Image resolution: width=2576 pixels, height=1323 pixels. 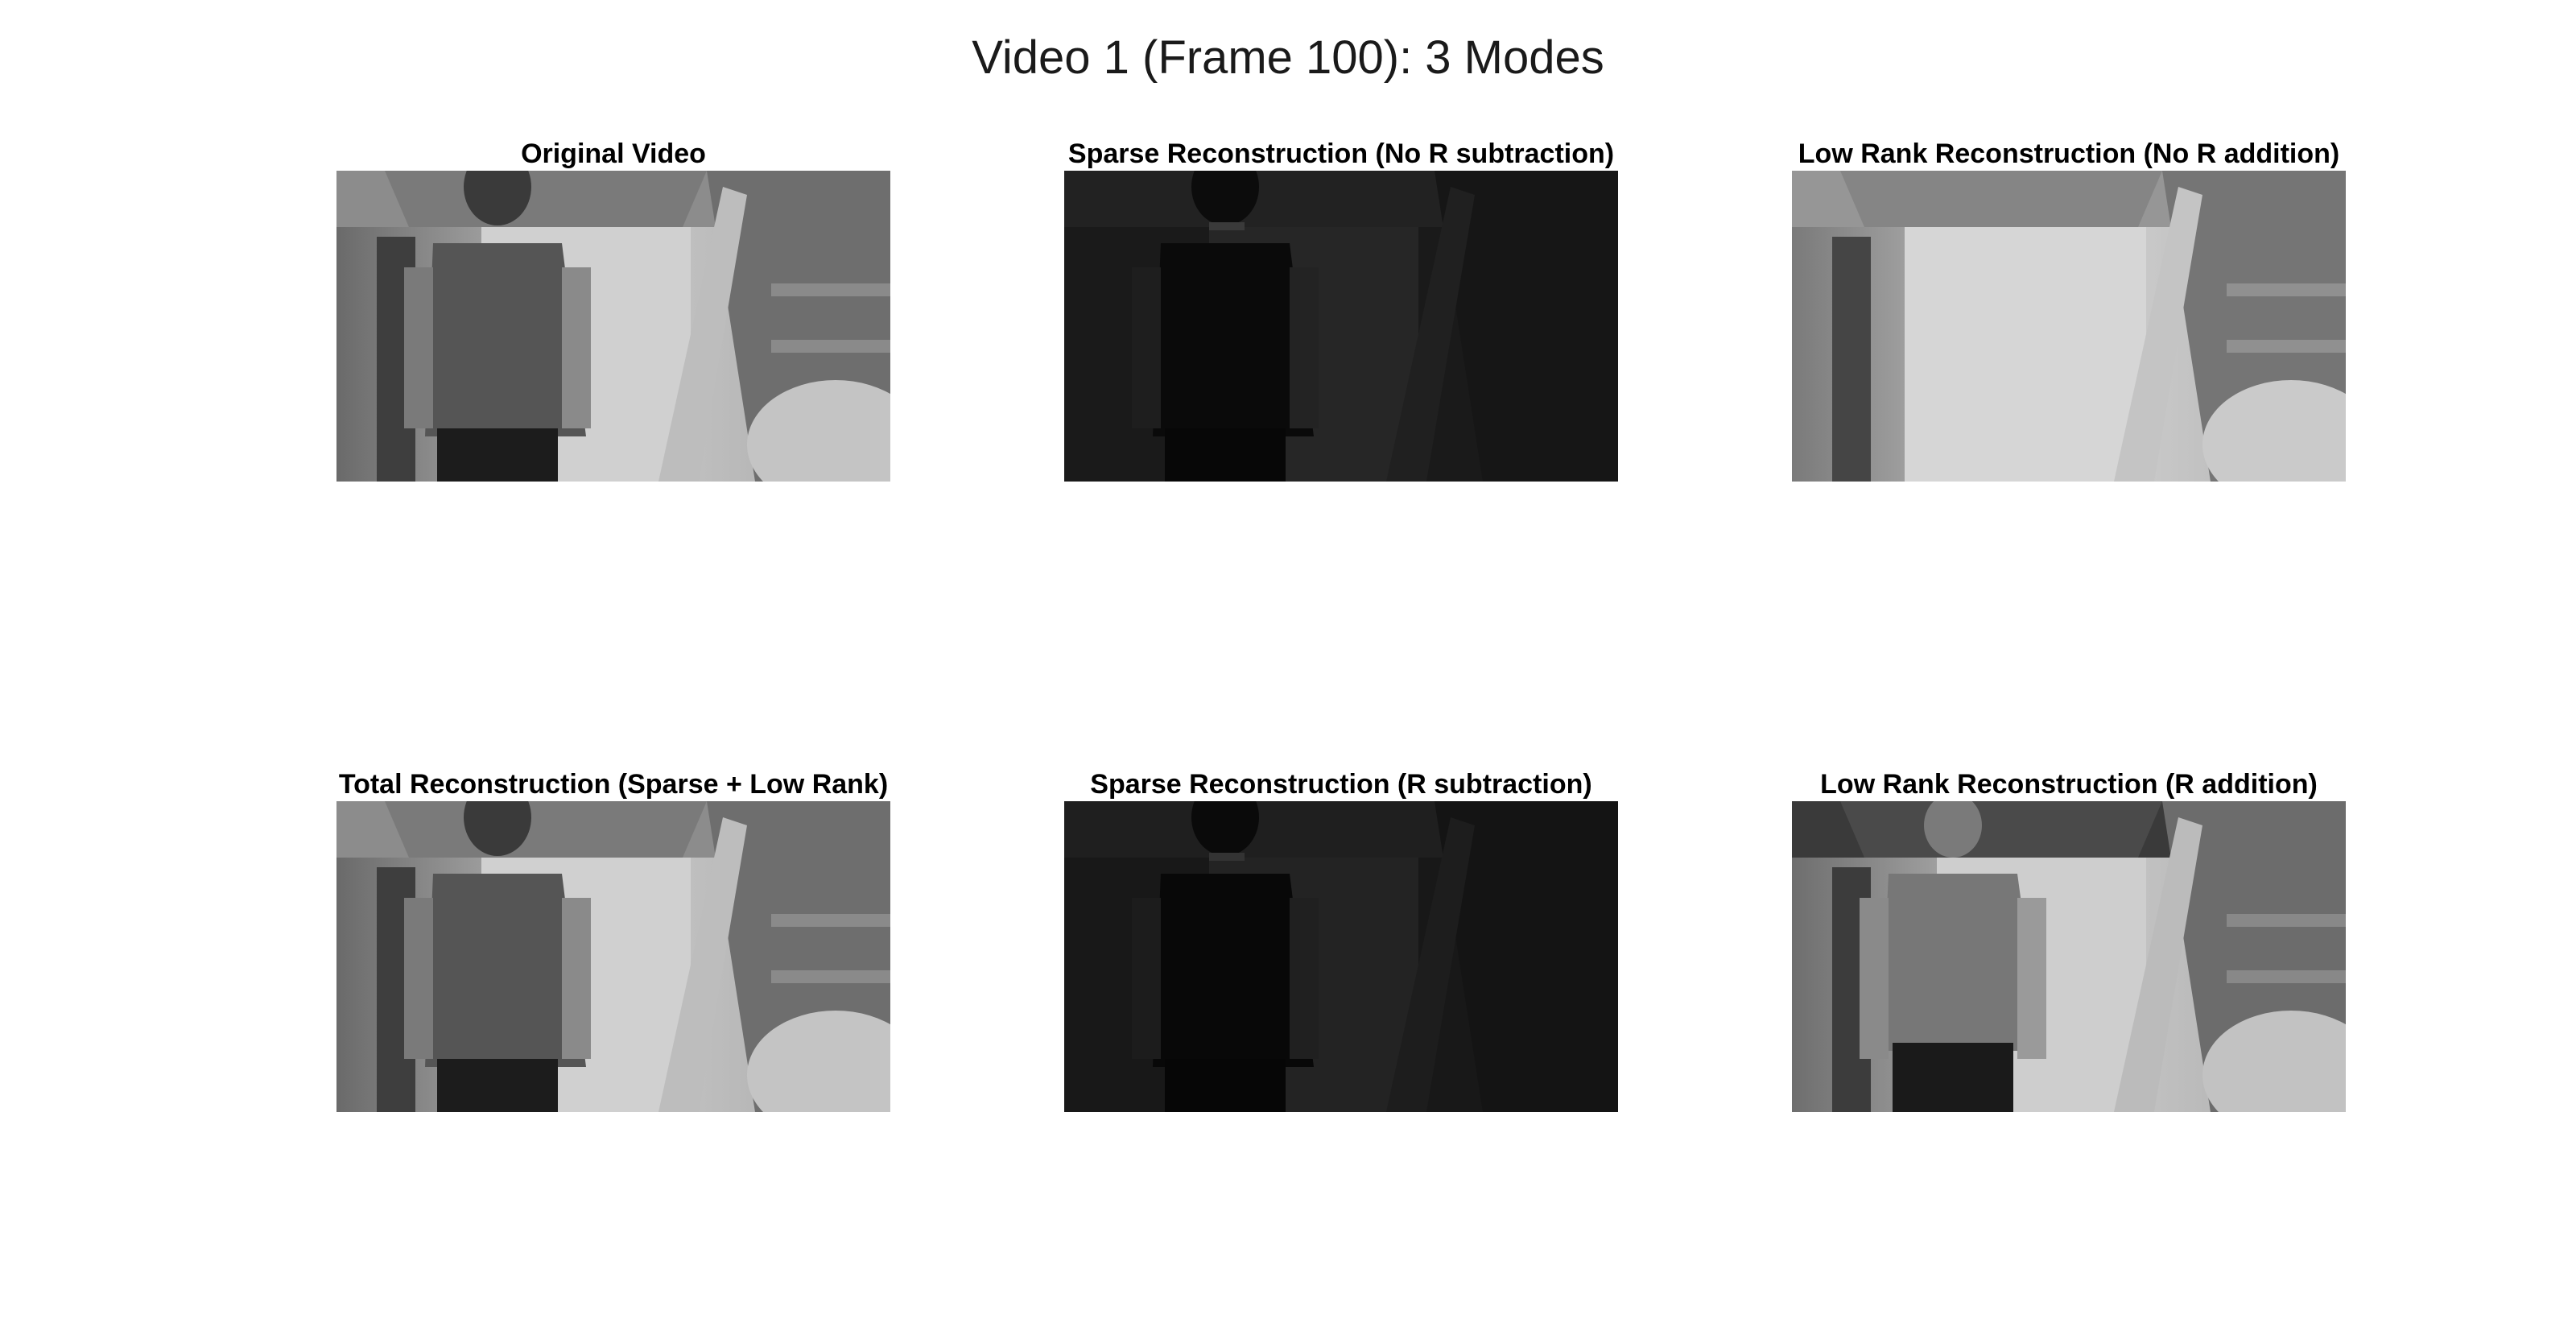 What do you see at coordinates (1341, 154) in the screenshot?
I see `panel-title: Sparse Reconstruction (No R subtraction)` at bounding box center [1341, 154].